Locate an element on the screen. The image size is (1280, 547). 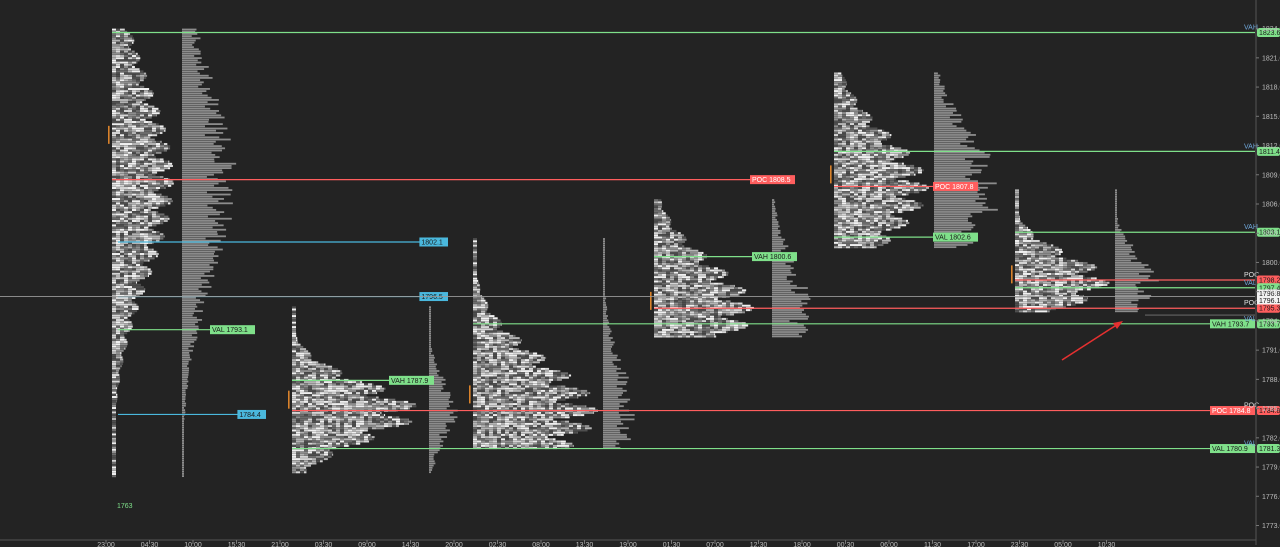
time-tick-label: 04:30 is located at coordinates (150, 544).